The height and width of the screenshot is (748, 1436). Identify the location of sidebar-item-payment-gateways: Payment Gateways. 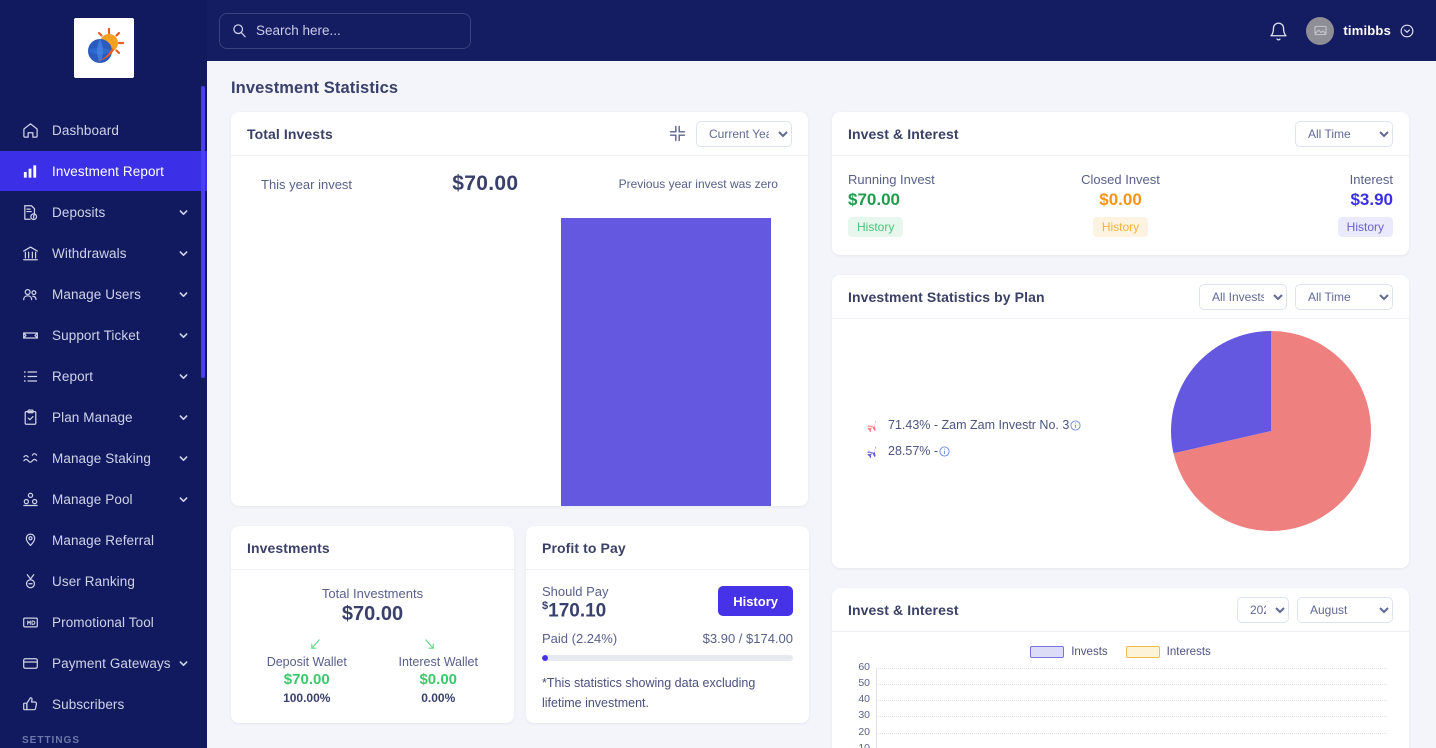
(103, 663).